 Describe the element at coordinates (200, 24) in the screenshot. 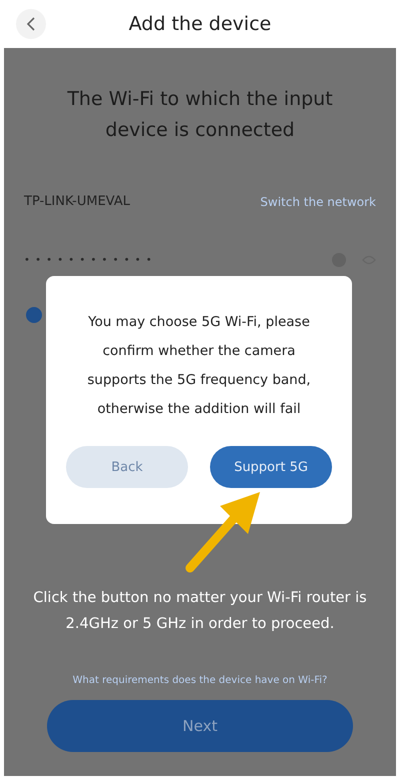

I see `page-title: Add the device` at that location.